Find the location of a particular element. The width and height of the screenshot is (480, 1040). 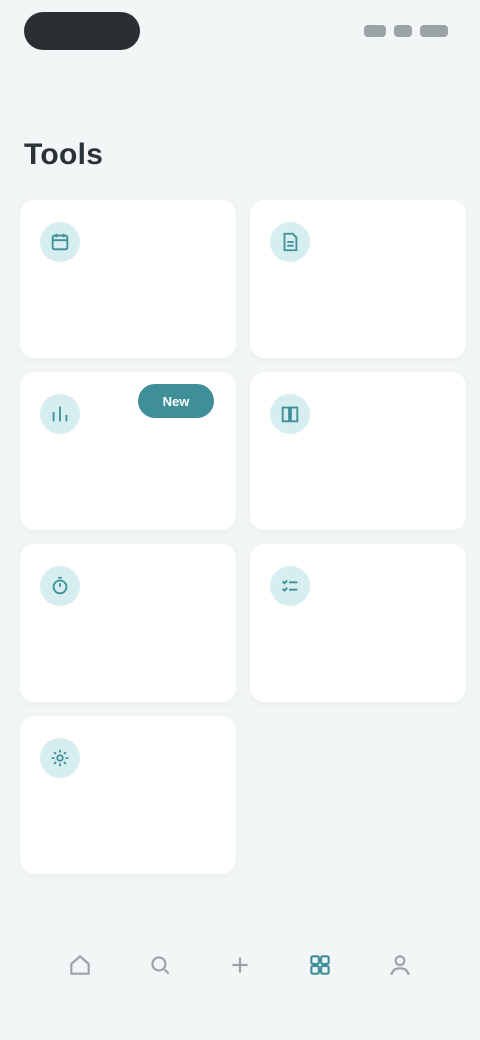

book-icon is located at coordinates (290, 414).